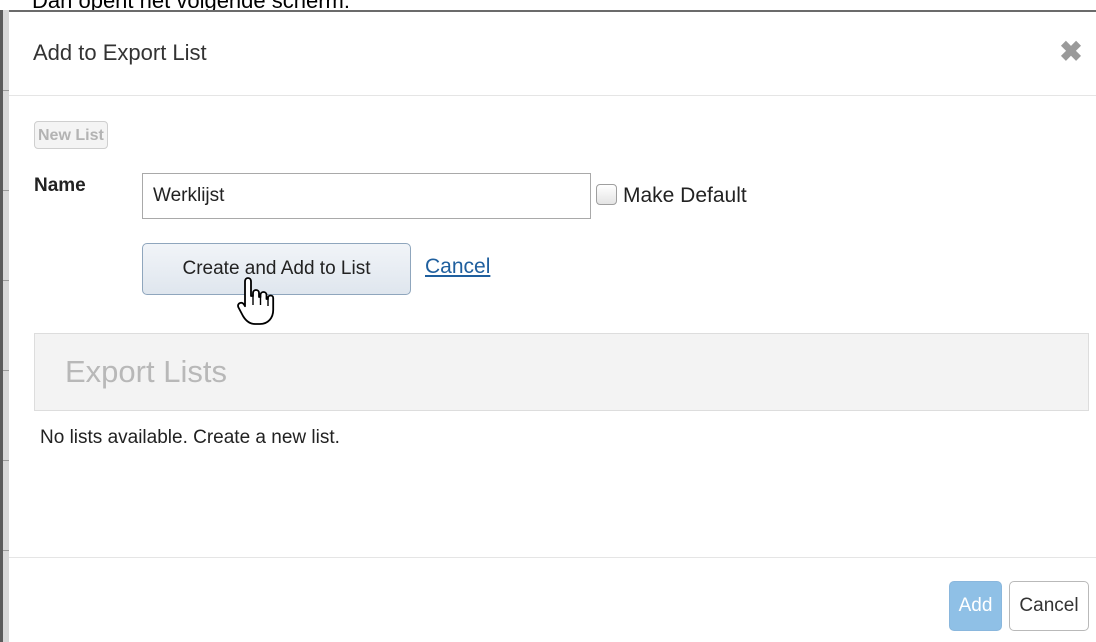 The width and height of the screenshot is (1096, 642). I want to click on hand-pointer-icon, so click(256, 301).